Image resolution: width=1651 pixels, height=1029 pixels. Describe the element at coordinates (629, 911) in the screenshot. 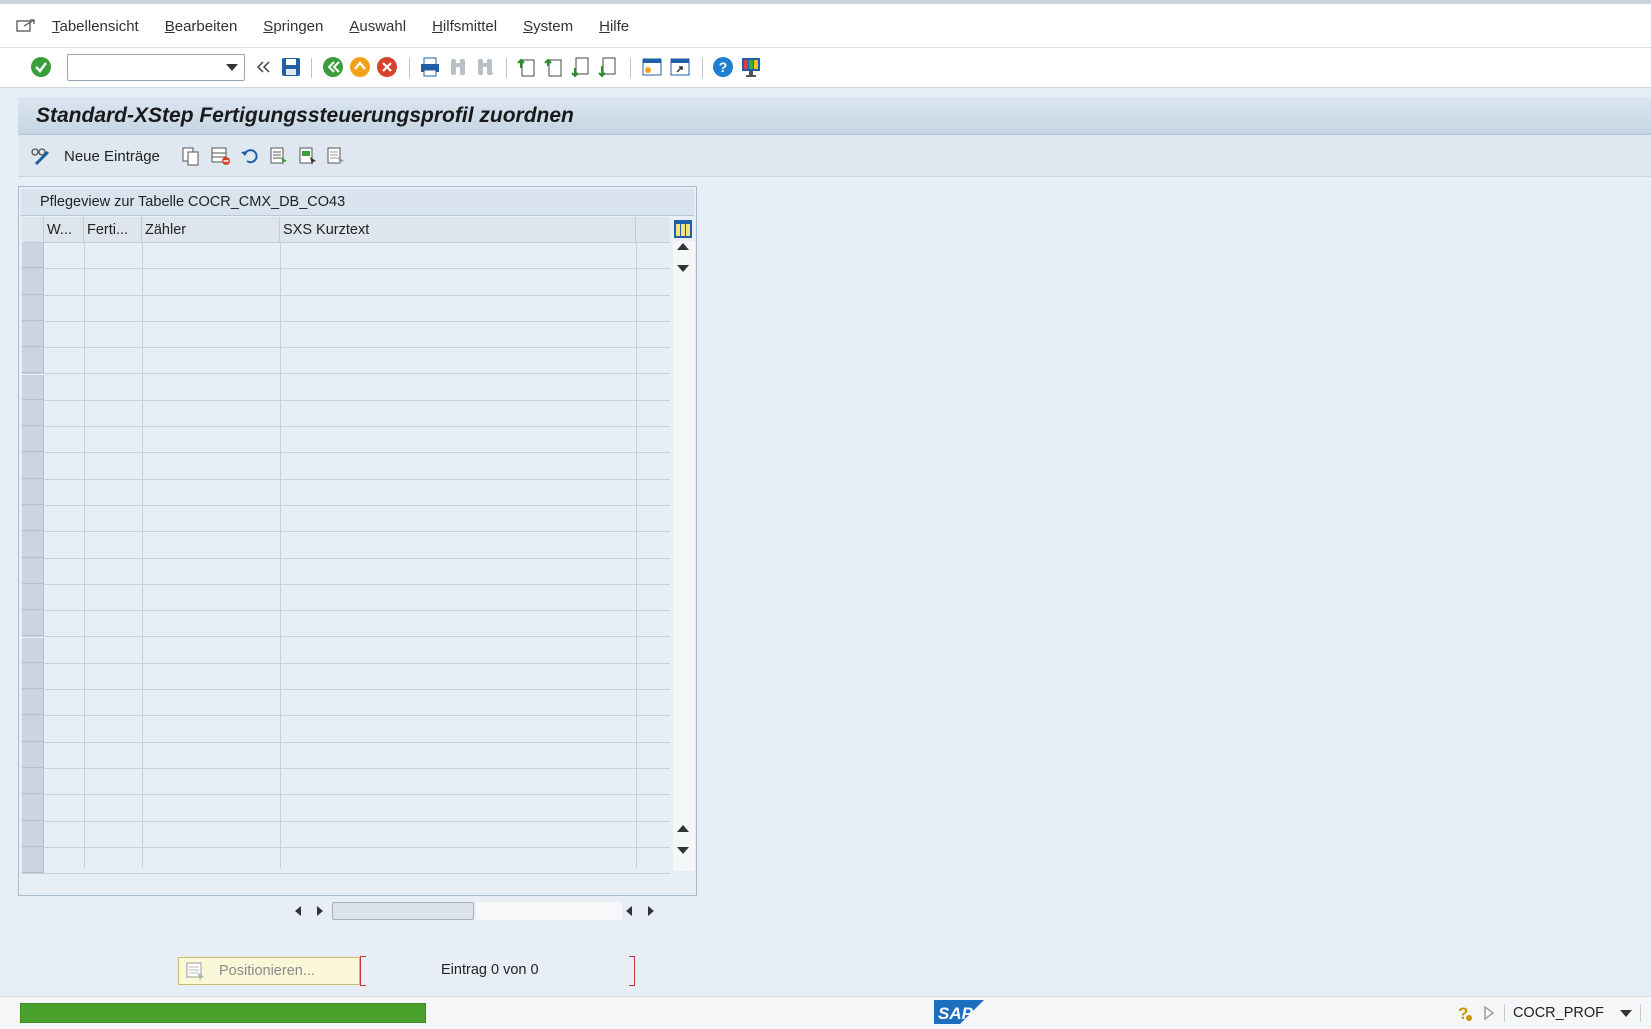

I see `scroll-left-end-icon` at that location.